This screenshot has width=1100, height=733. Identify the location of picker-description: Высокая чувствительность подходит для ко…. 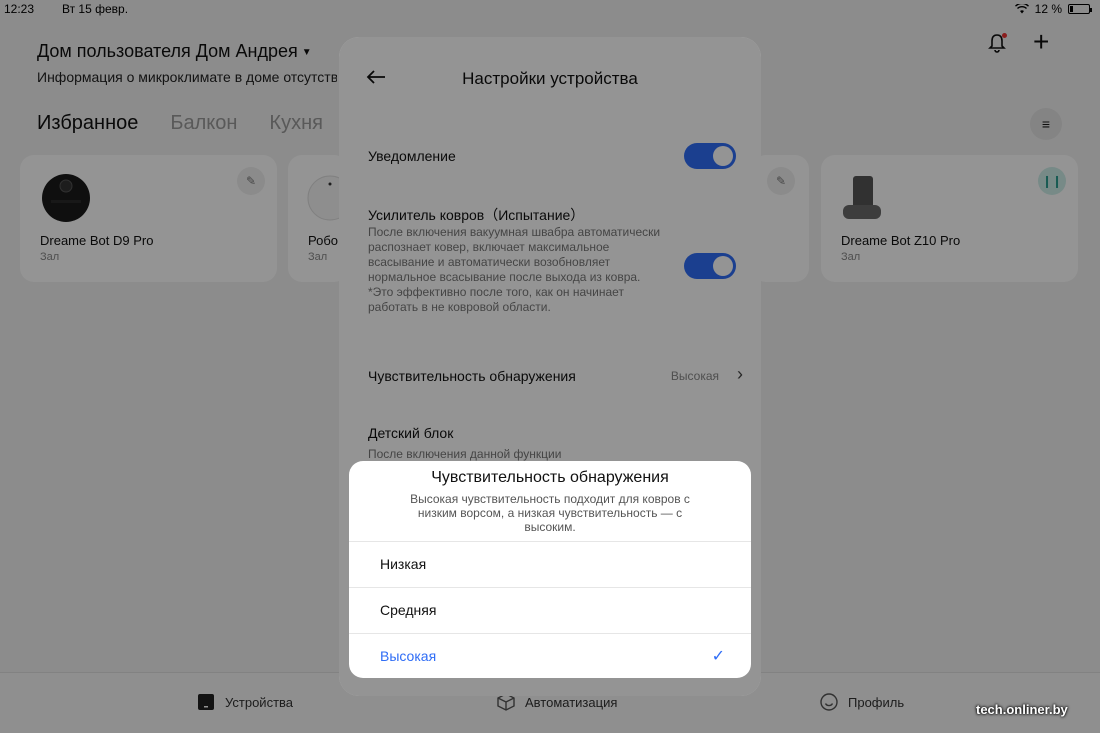
(550, 513).